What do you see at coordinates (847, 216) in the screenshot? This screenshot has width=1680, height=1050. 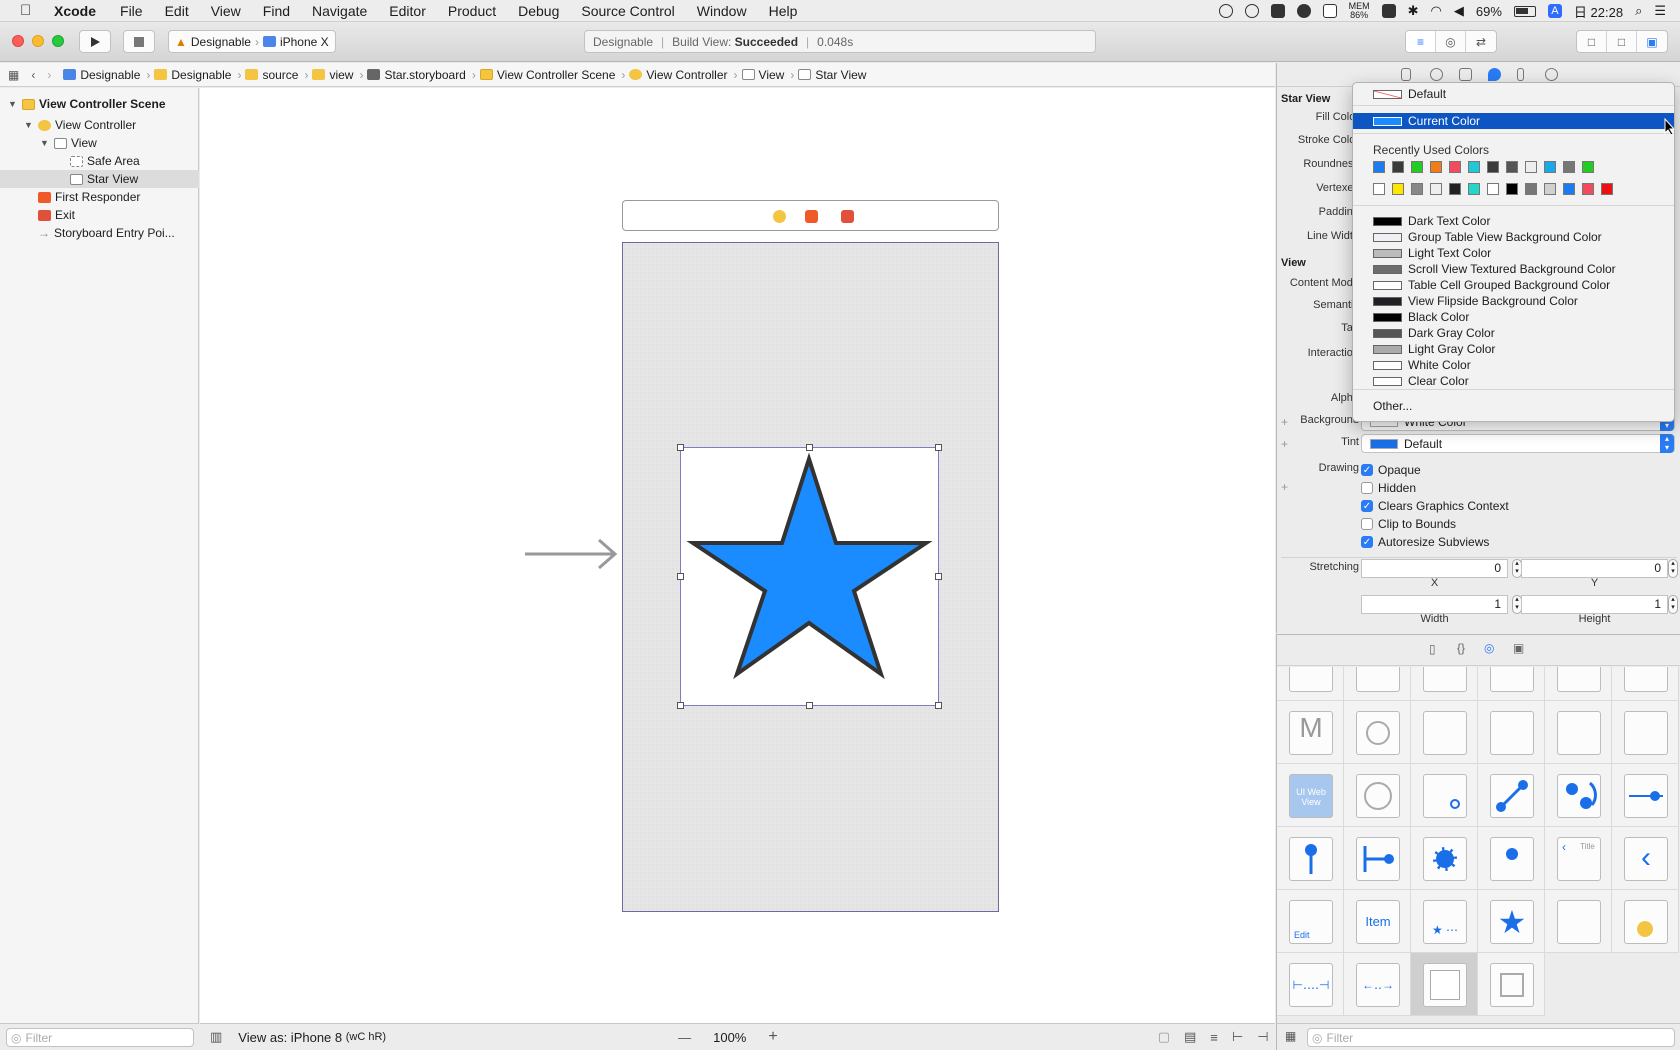 I see `exit-icon` at bounding box center [847, 216].